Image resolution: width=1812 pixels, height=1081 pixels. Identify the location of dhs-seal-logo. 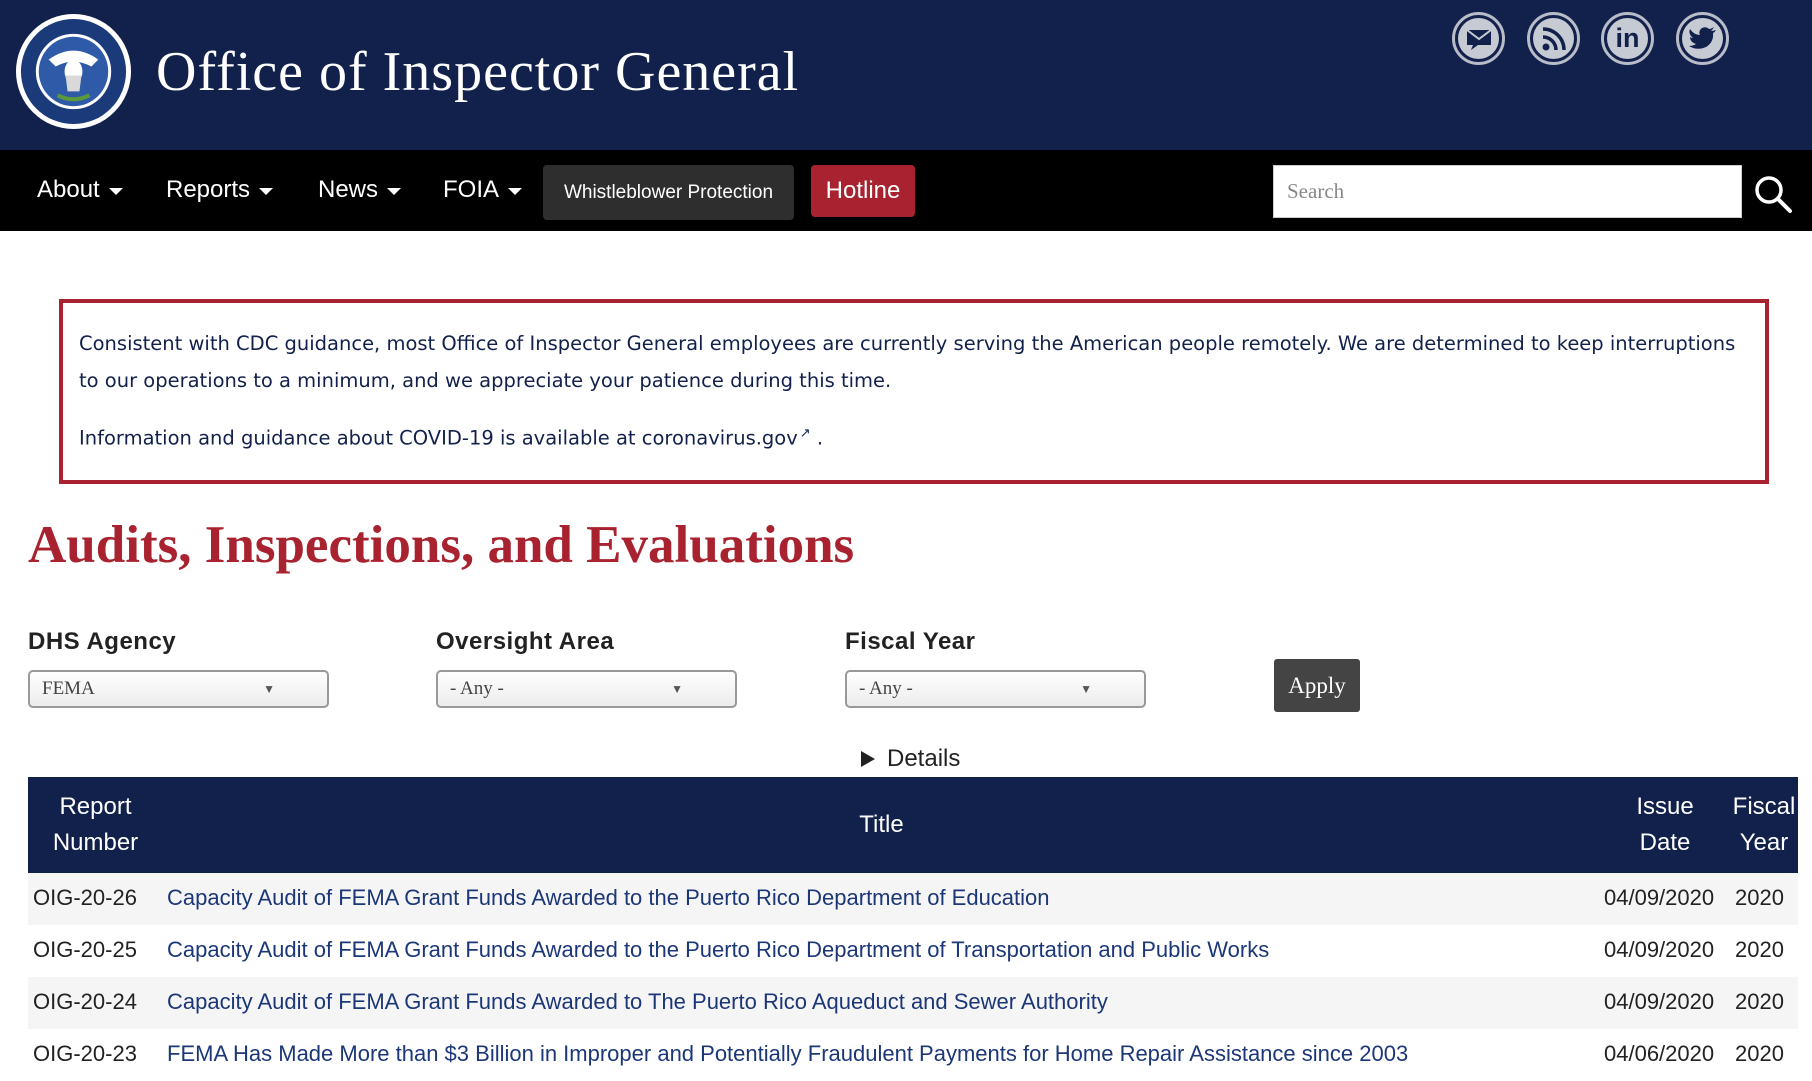
(73, 71).